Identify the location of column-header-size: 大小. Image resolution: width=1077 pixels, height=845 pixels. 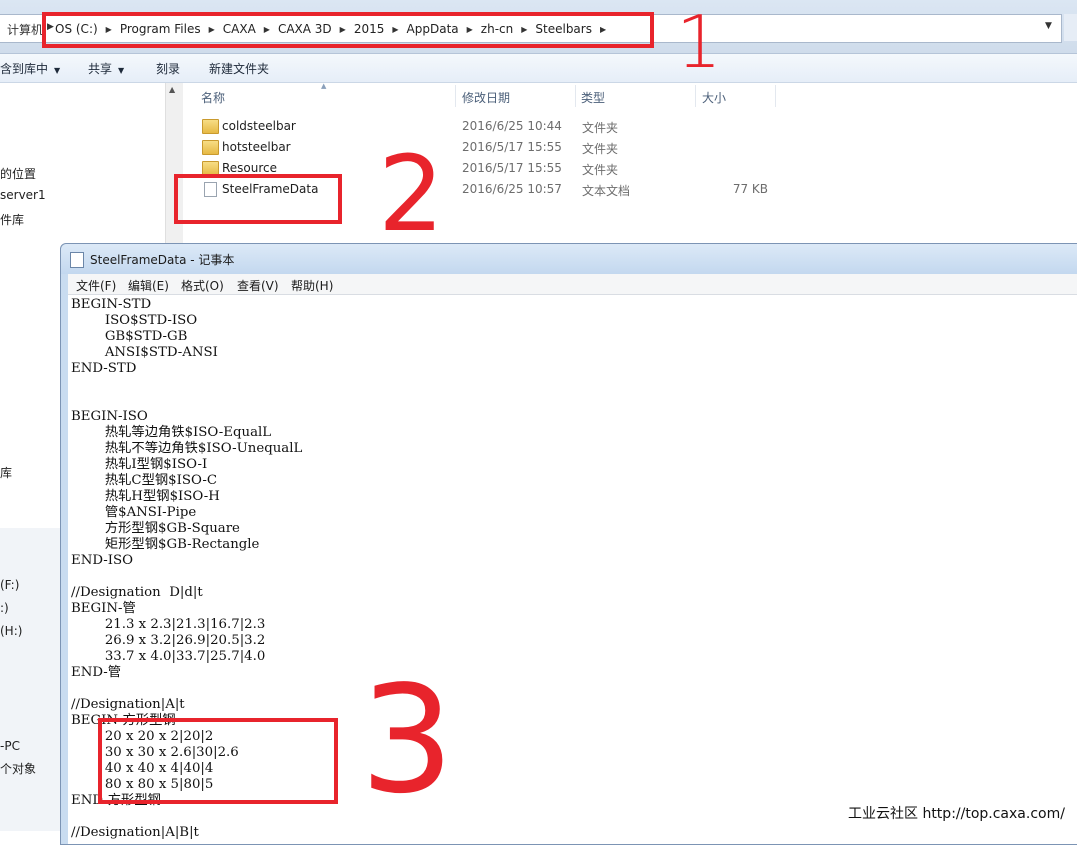
(714, 97).